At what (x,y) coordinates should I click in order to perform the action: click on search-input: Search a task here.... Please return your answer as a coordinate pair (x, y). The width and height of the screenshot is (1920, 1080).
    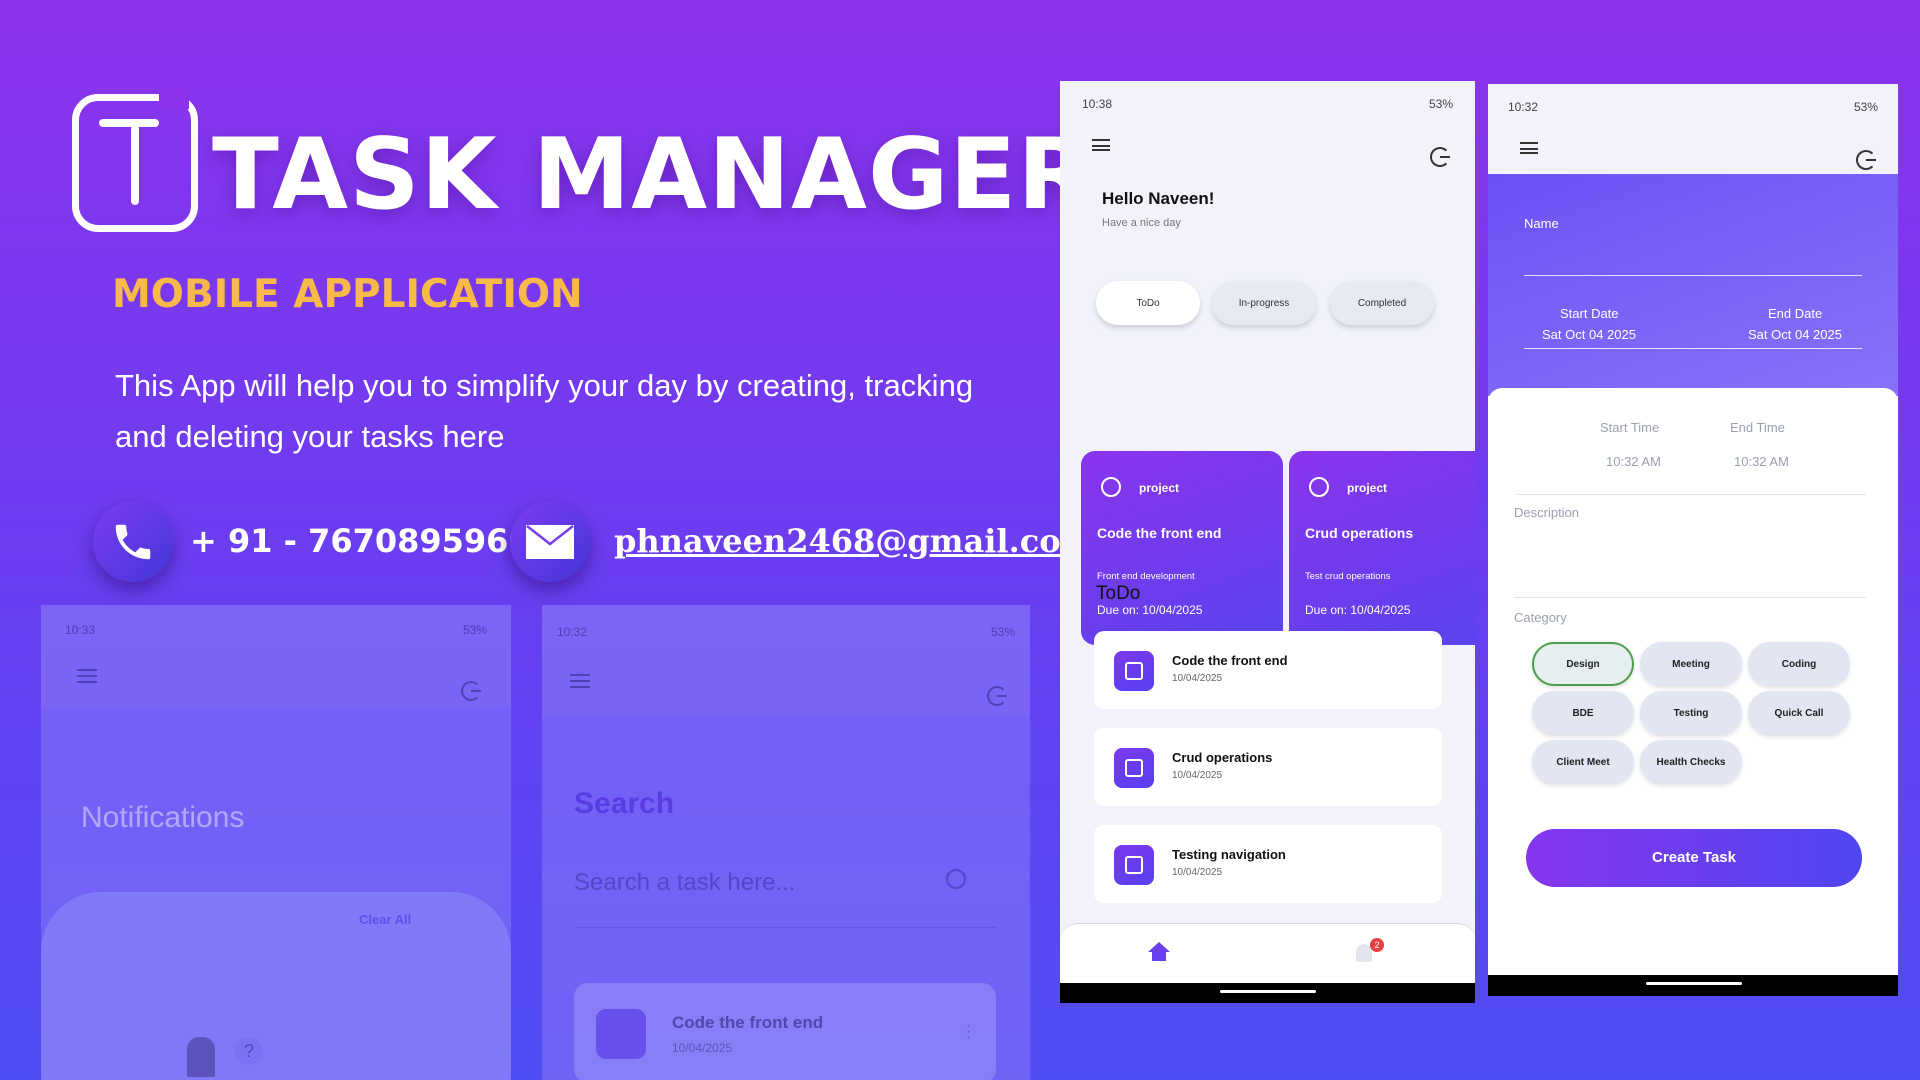
    Looking at the image, I should click on (684, 883).